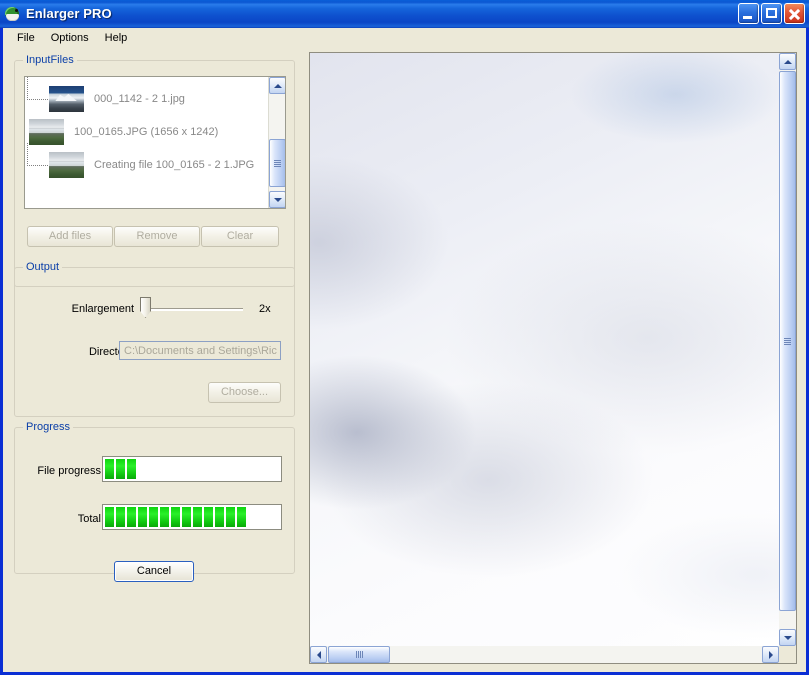 Image resolution: width=809 pixels, height=675 pixels. Describe the element at coordinates (48, 427) in the screenshot. I see `progress-group-title: Progress` at that location.